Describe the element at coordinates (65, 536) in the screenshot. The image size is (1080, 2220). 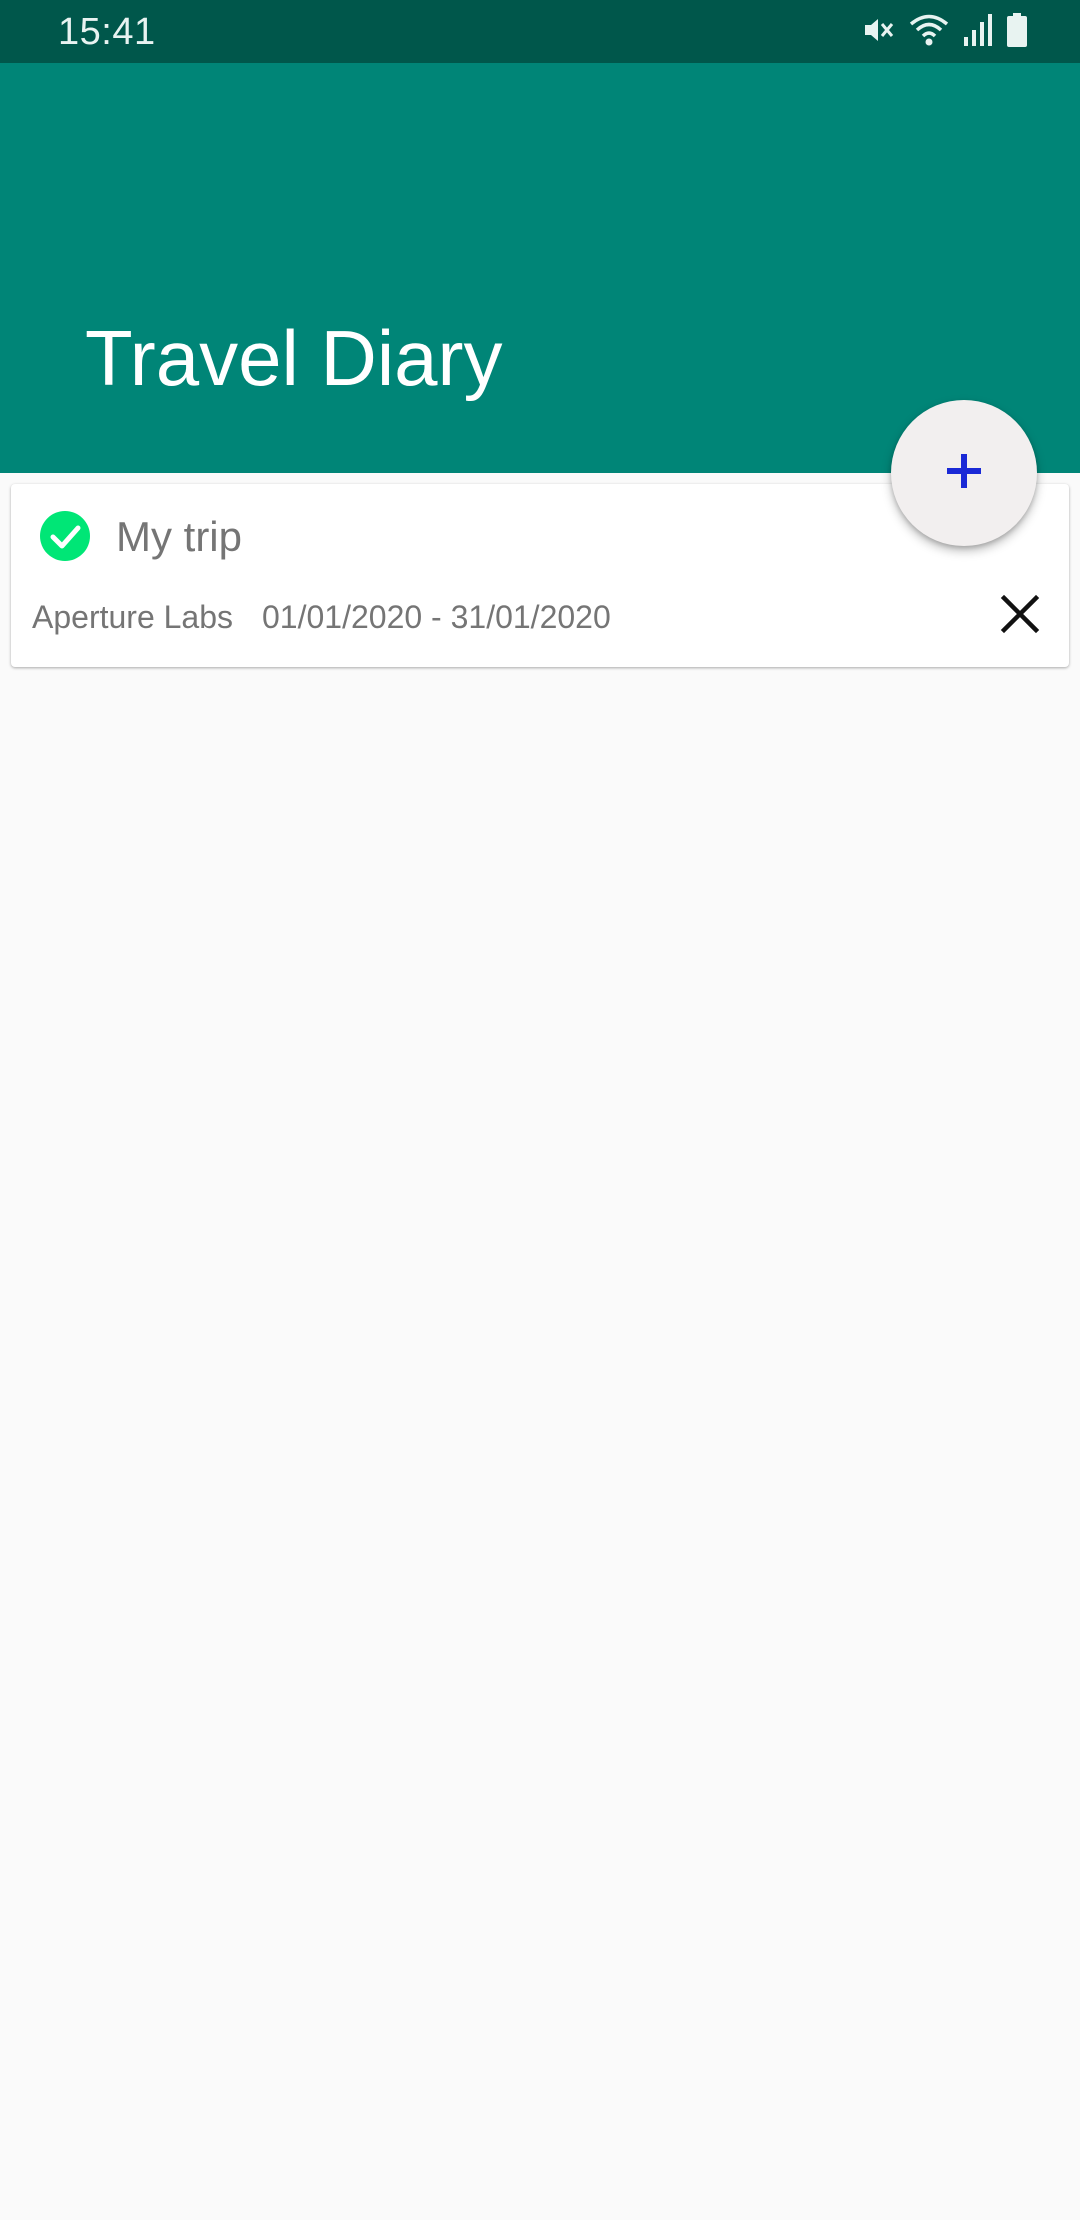
I see `check-circle-icon` at that location.